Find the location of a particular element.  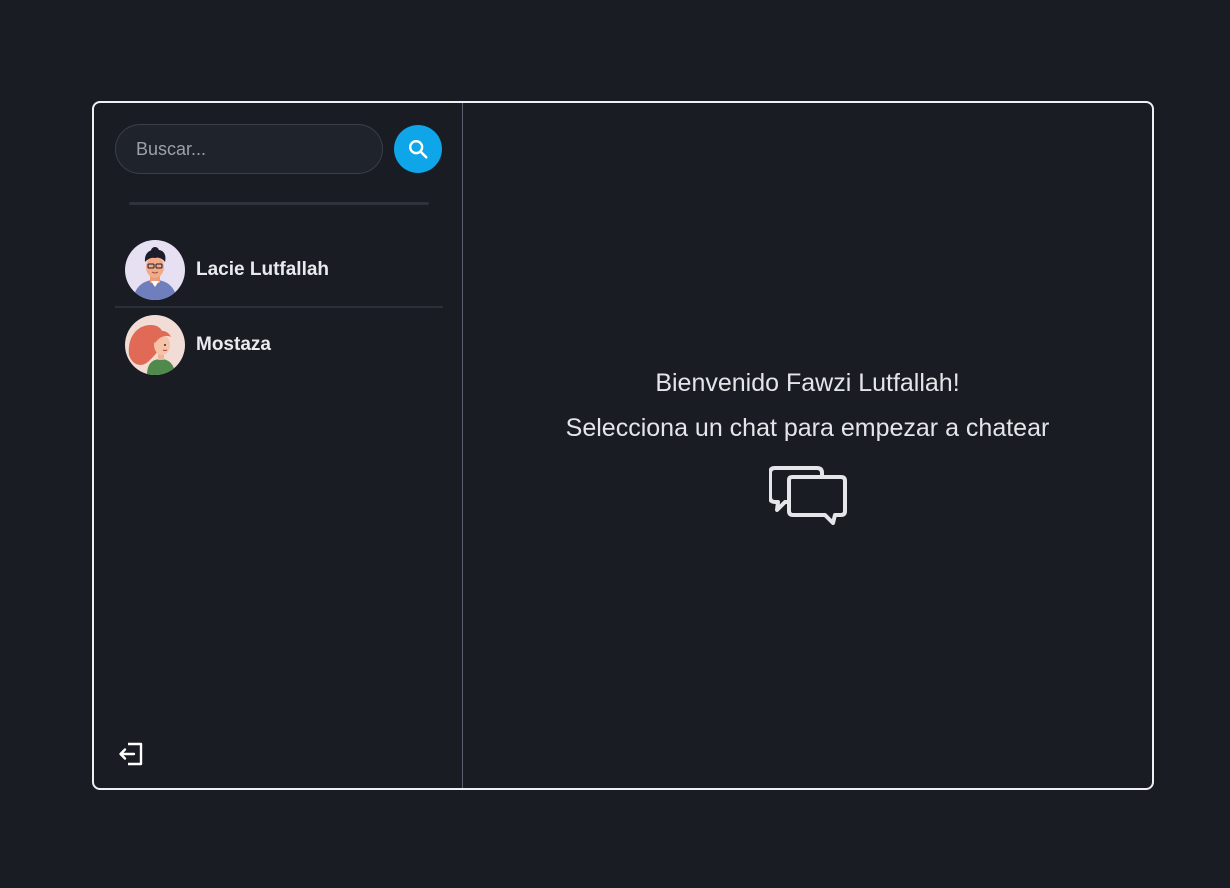

welcome-title: Bienvenido Fawzi Lutfallah! is located at coordinates (807, 383).